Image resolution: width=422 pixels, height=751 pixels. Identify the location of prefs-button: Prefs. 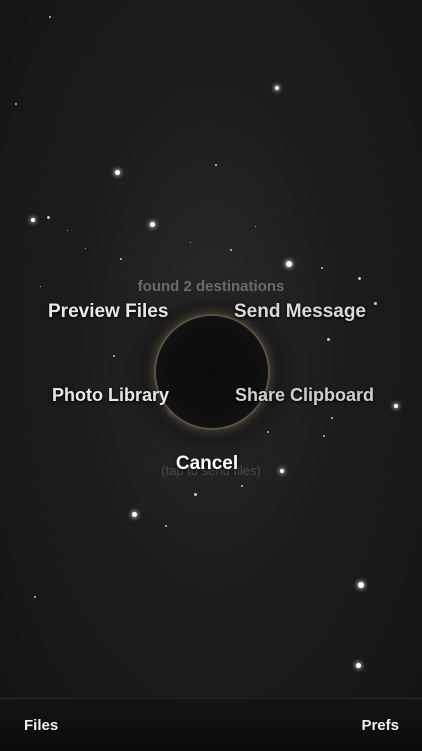
(380, 725).